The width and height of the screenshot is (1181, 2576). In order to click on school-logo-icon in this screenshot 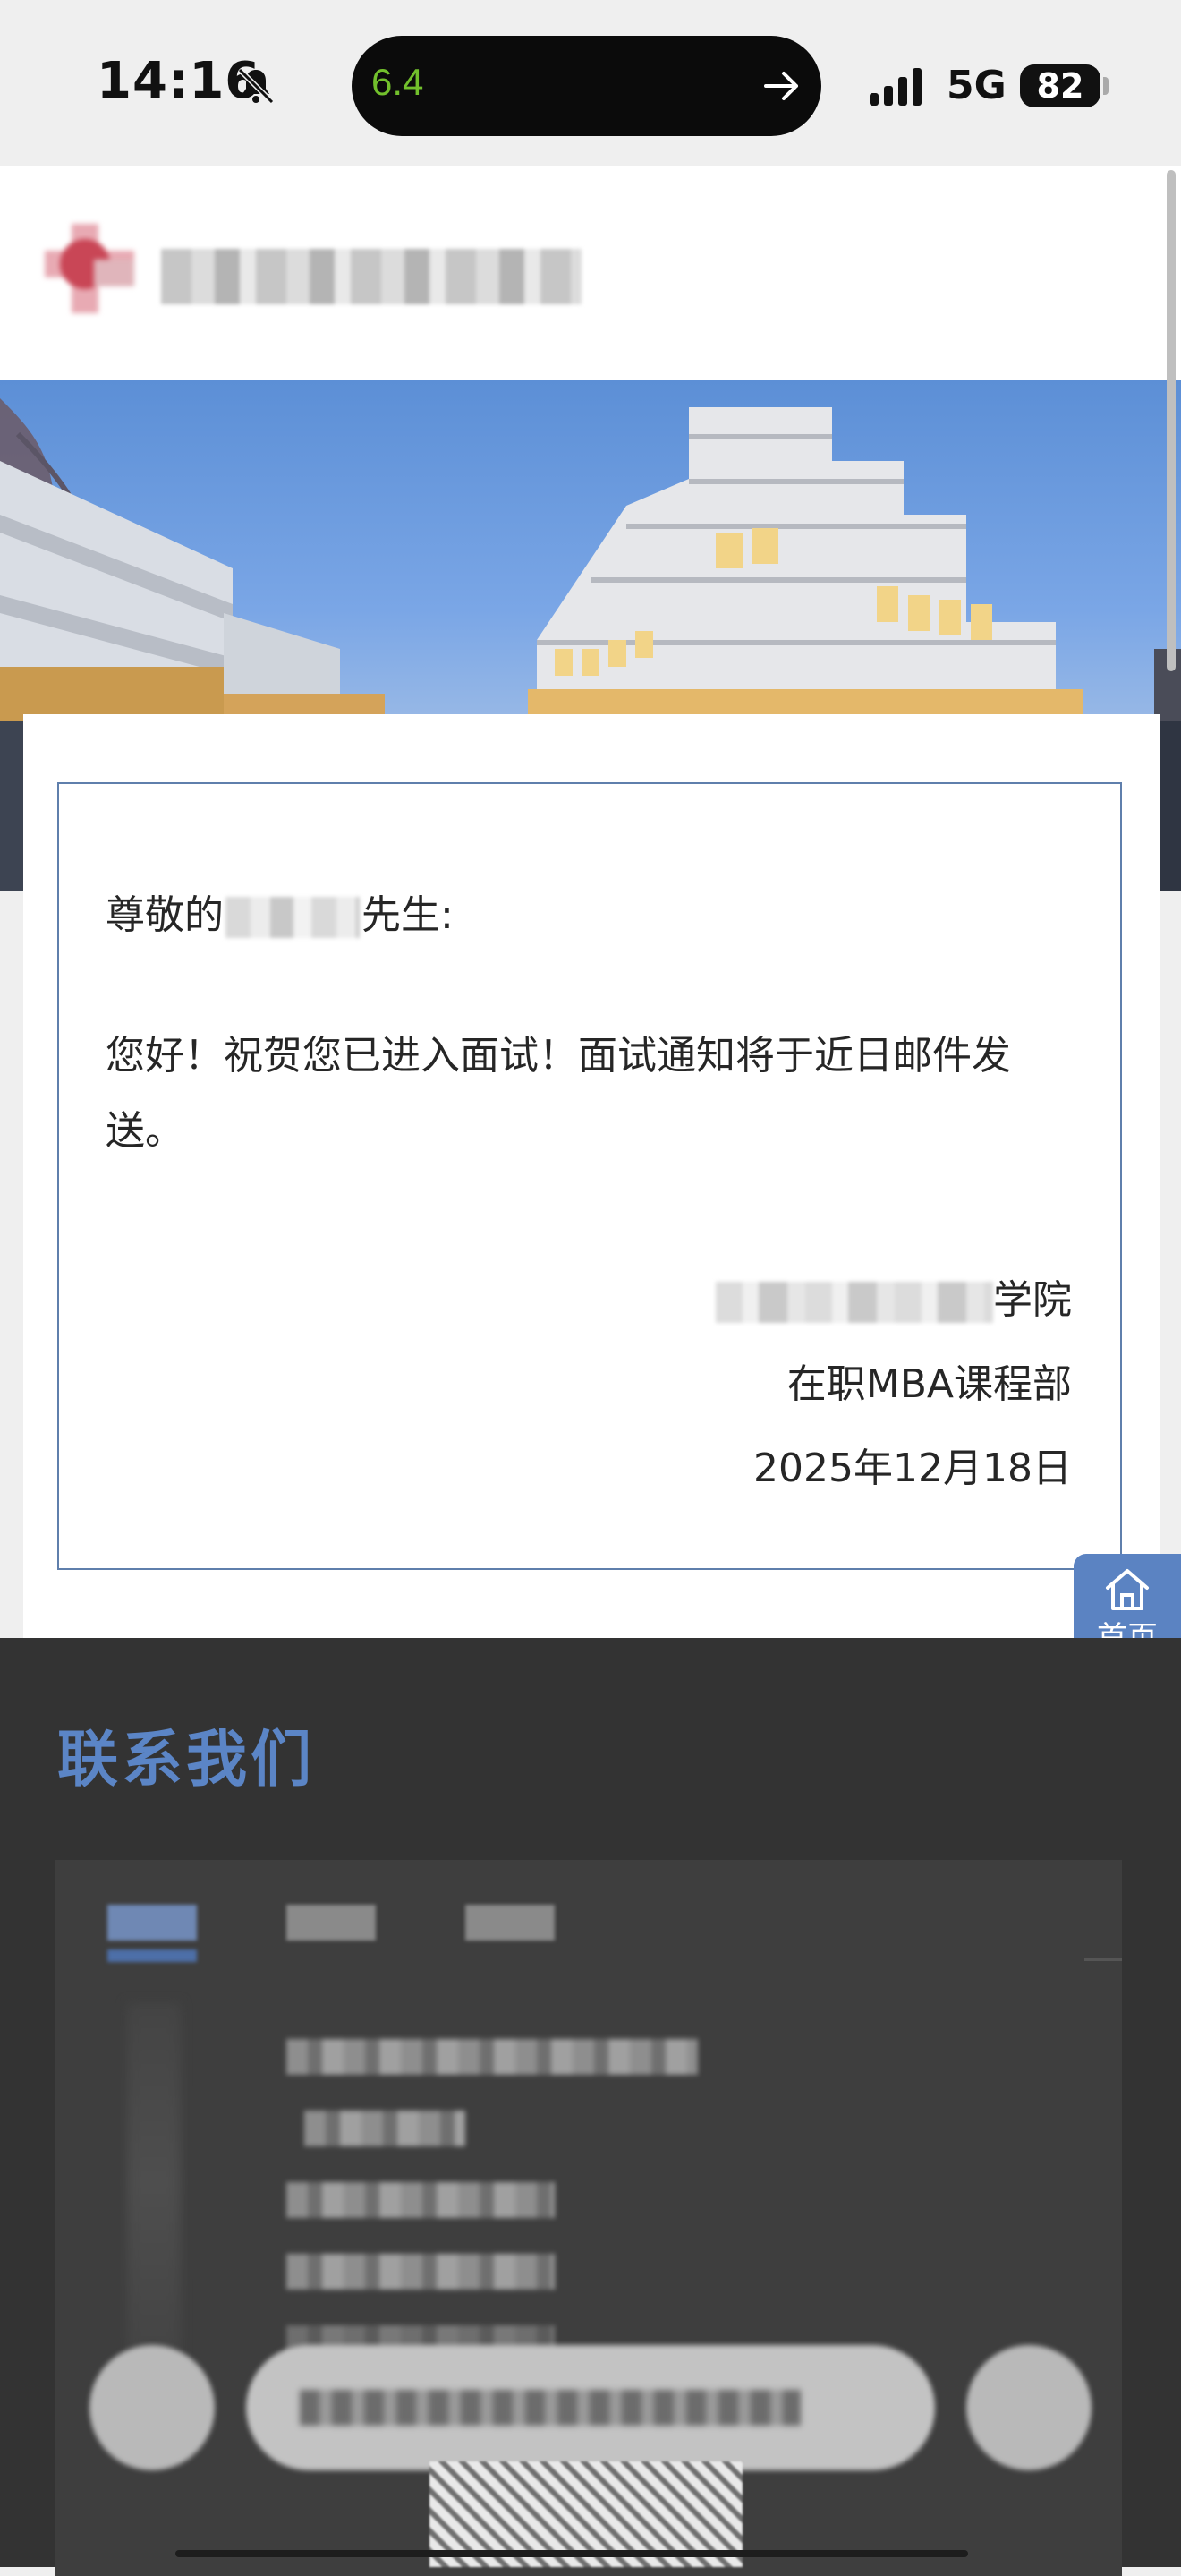, I will do `click(94, 268)`.